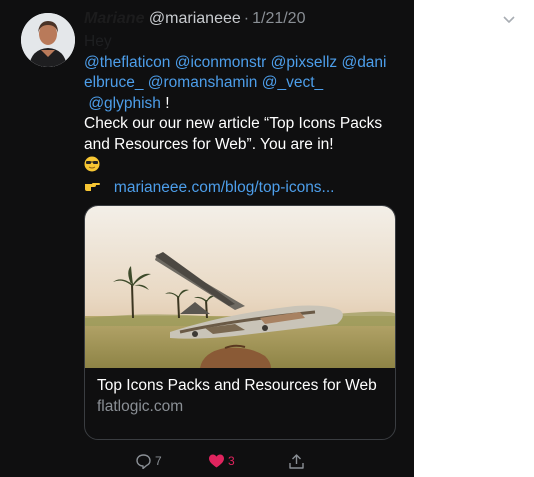 The image size is (534, 477). I want to click on exclamation-text: !, so click(167, 103).